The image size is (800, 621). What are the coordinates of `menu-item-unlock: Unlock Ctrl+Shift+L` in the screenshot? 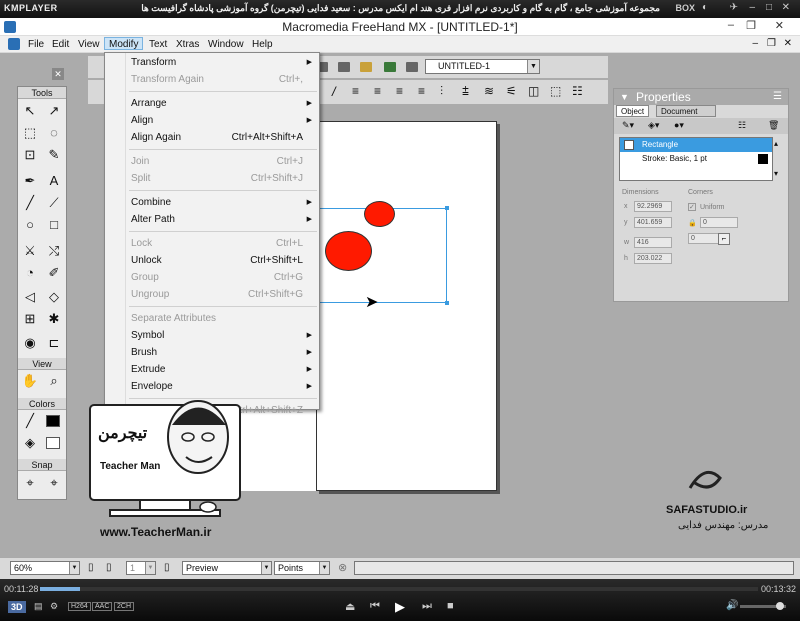 It's located at (212, 260).